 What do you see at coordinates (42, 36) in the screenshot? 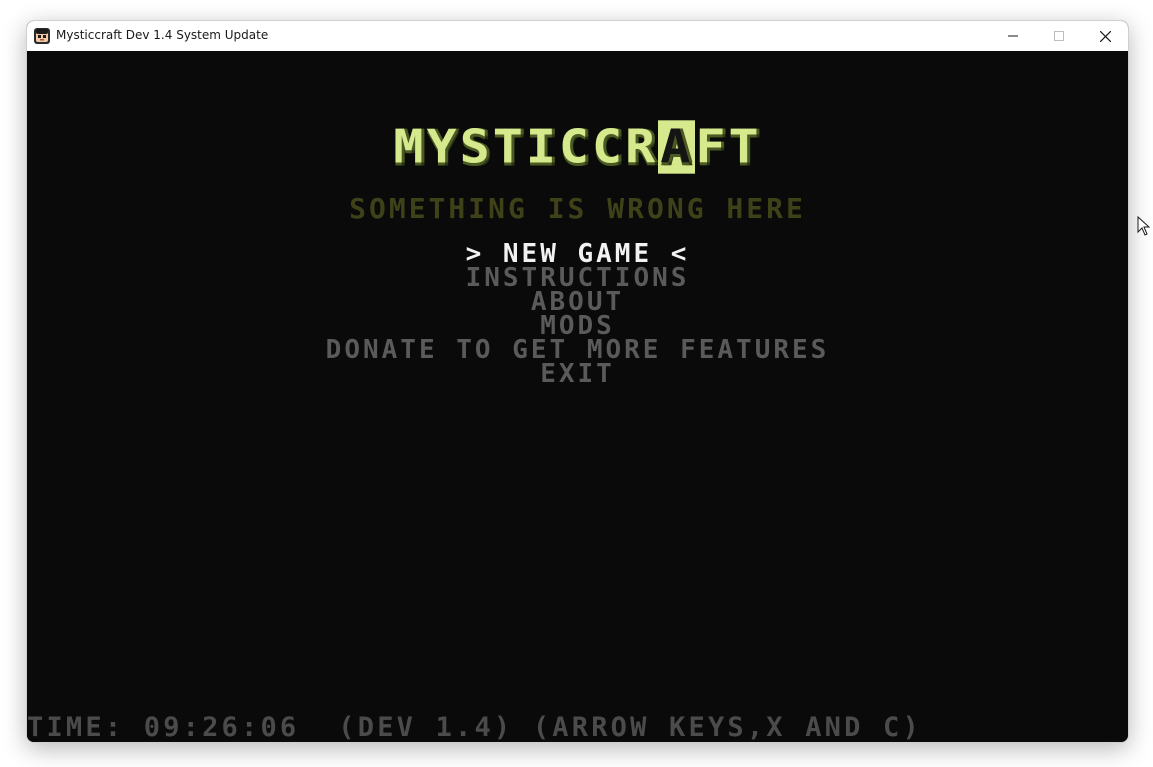
I see `app-face-icon` at bounding box center [42, 36].